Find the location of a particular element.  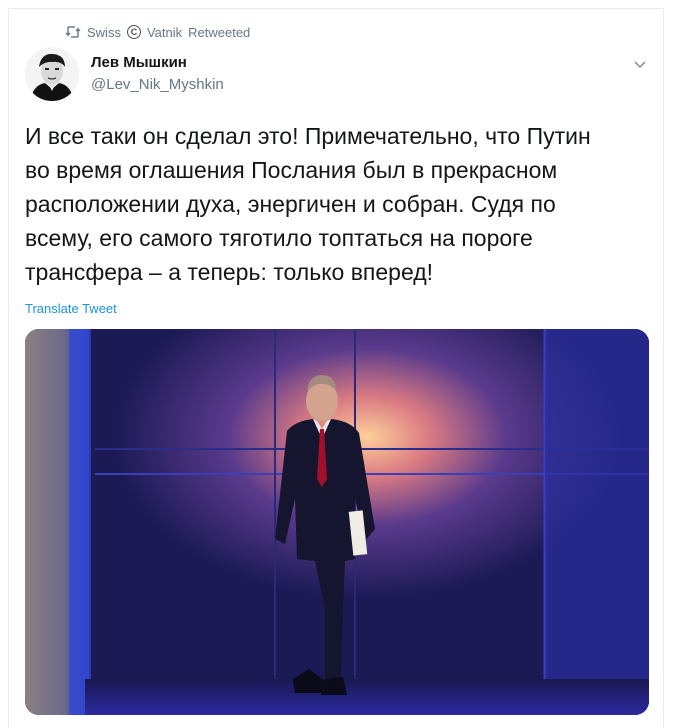

retweeter-name: Vatnik is located at coordinates (164, 32).